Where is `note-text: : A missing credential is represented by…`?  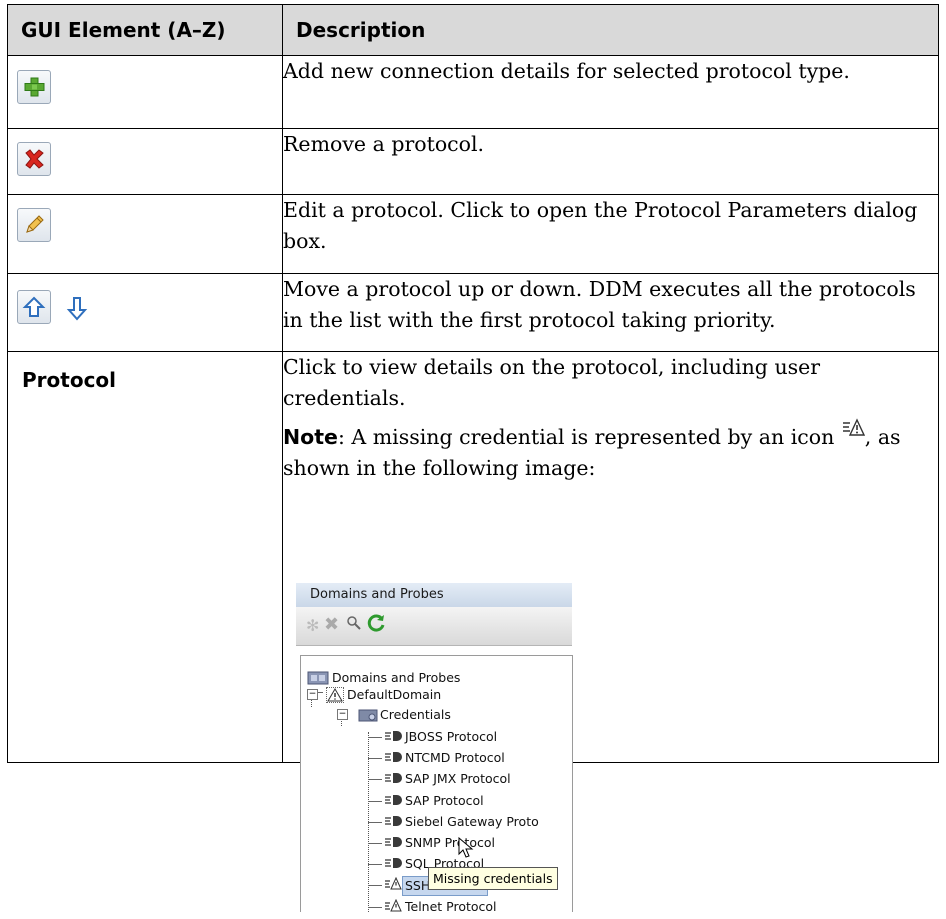 note-text: : A missing credential is represented by… is located at coordinates (589, 437).